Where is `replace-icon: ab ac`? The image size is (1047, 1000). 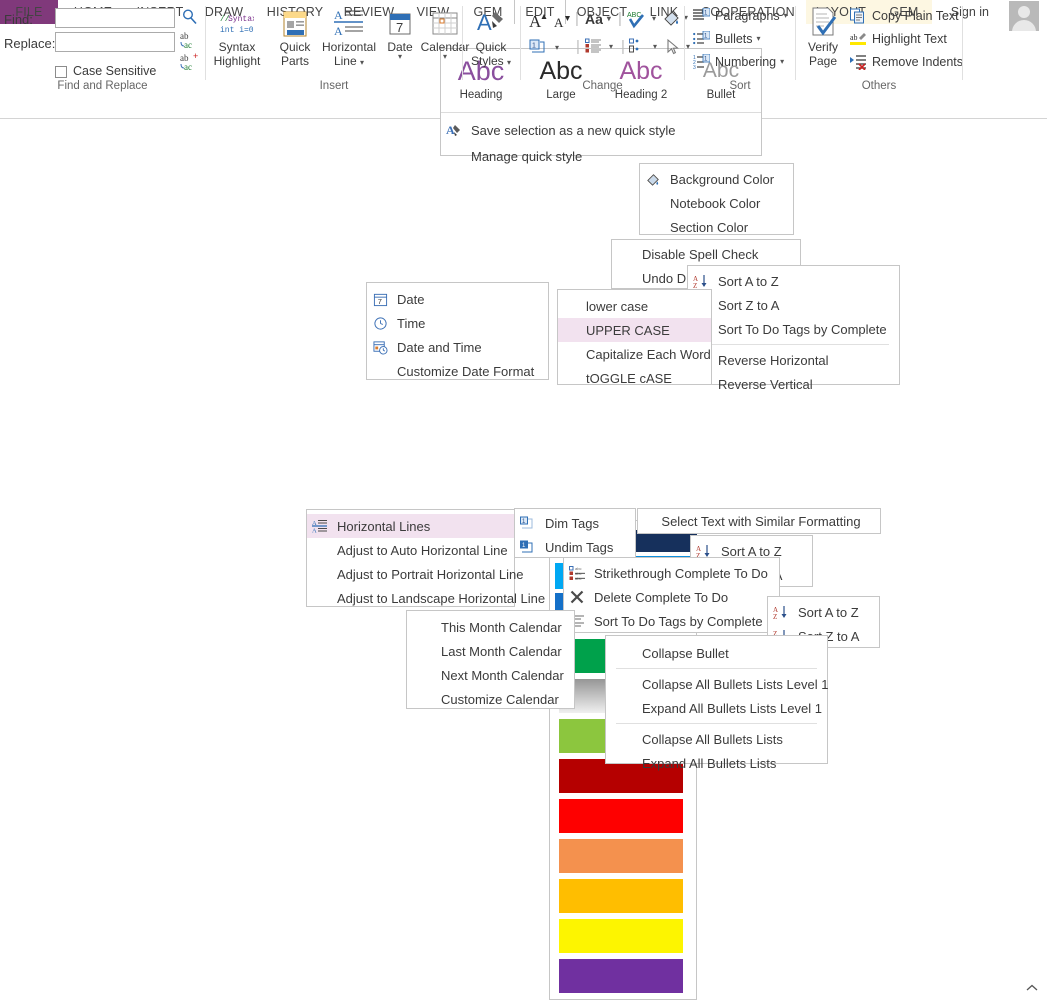
replace-icon: ab ac is located at coordinates (190, 41).